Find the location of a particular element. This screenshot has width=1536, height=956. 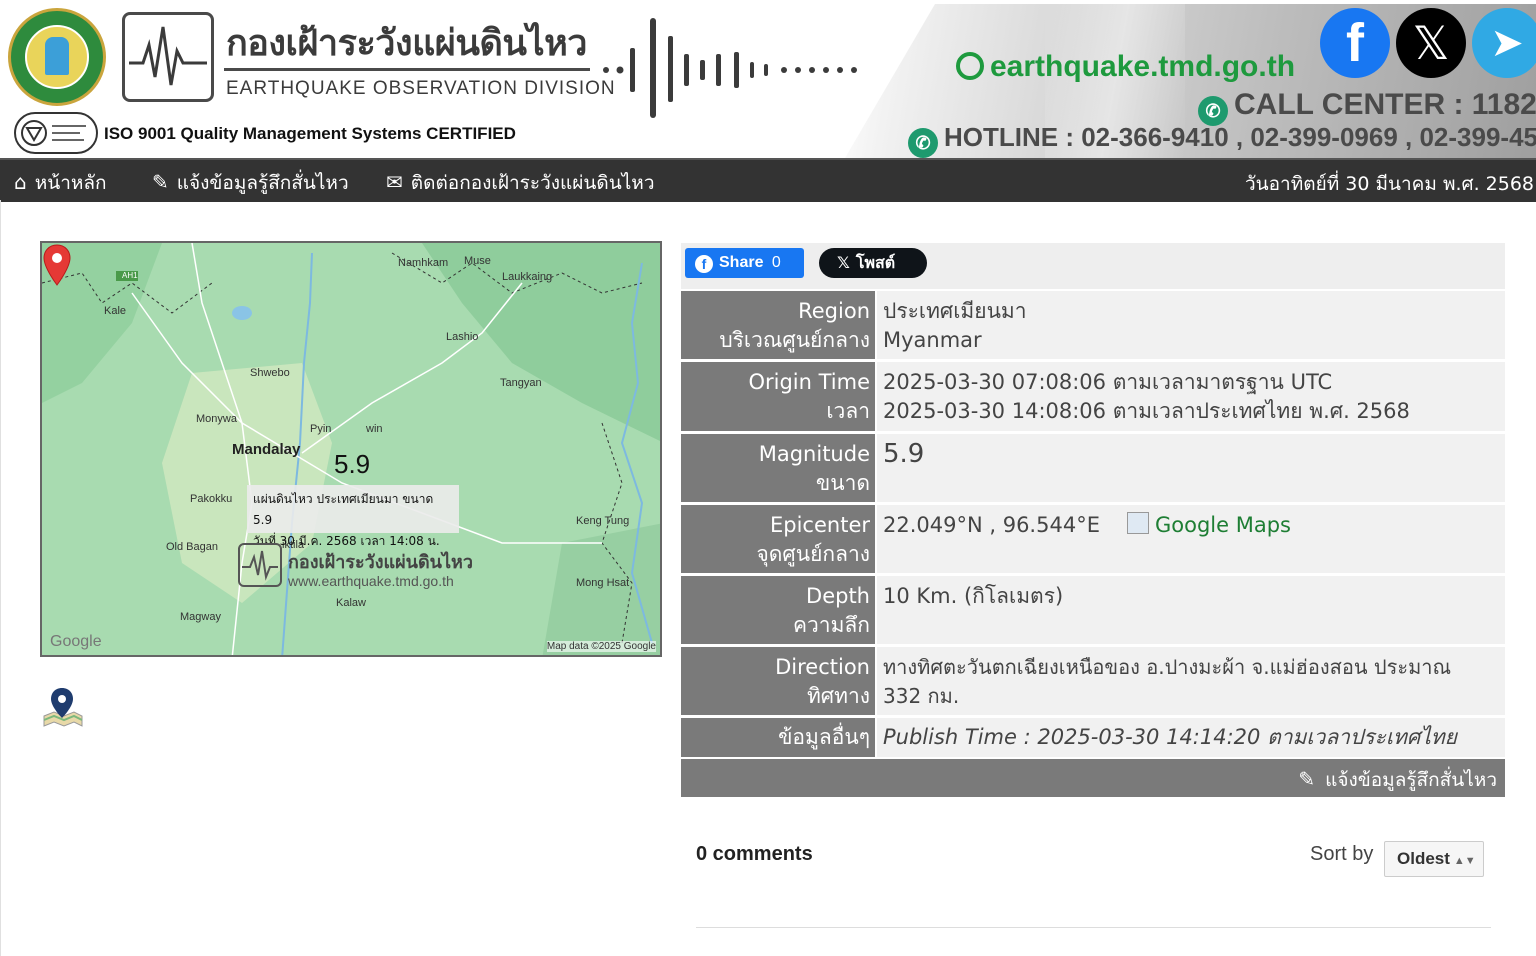

depth-label: Depth ความลึก is located at coordinates (778, 610).